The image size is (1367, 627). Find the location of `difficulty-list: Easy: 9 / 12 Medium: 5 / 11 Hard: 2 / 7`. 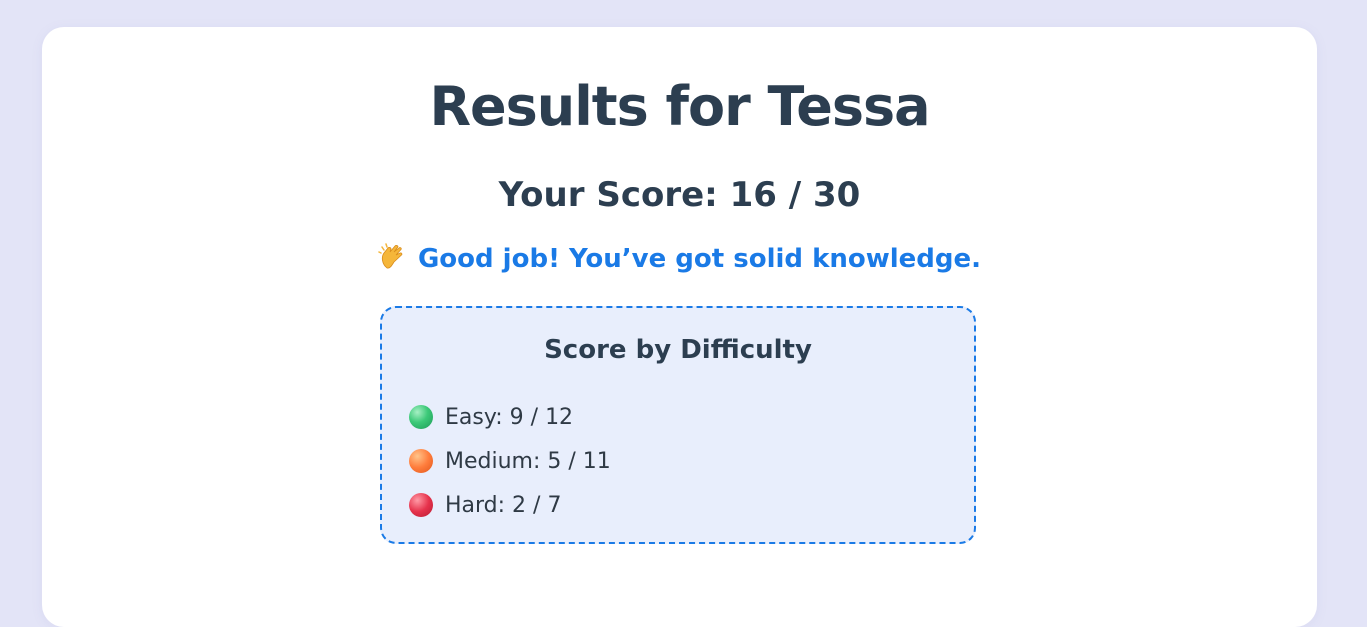

difficulty-list: Easy: 9 / 12 Medium: 5 / 11 Hard: 2 / 7 is located at coordinates (510, 461).